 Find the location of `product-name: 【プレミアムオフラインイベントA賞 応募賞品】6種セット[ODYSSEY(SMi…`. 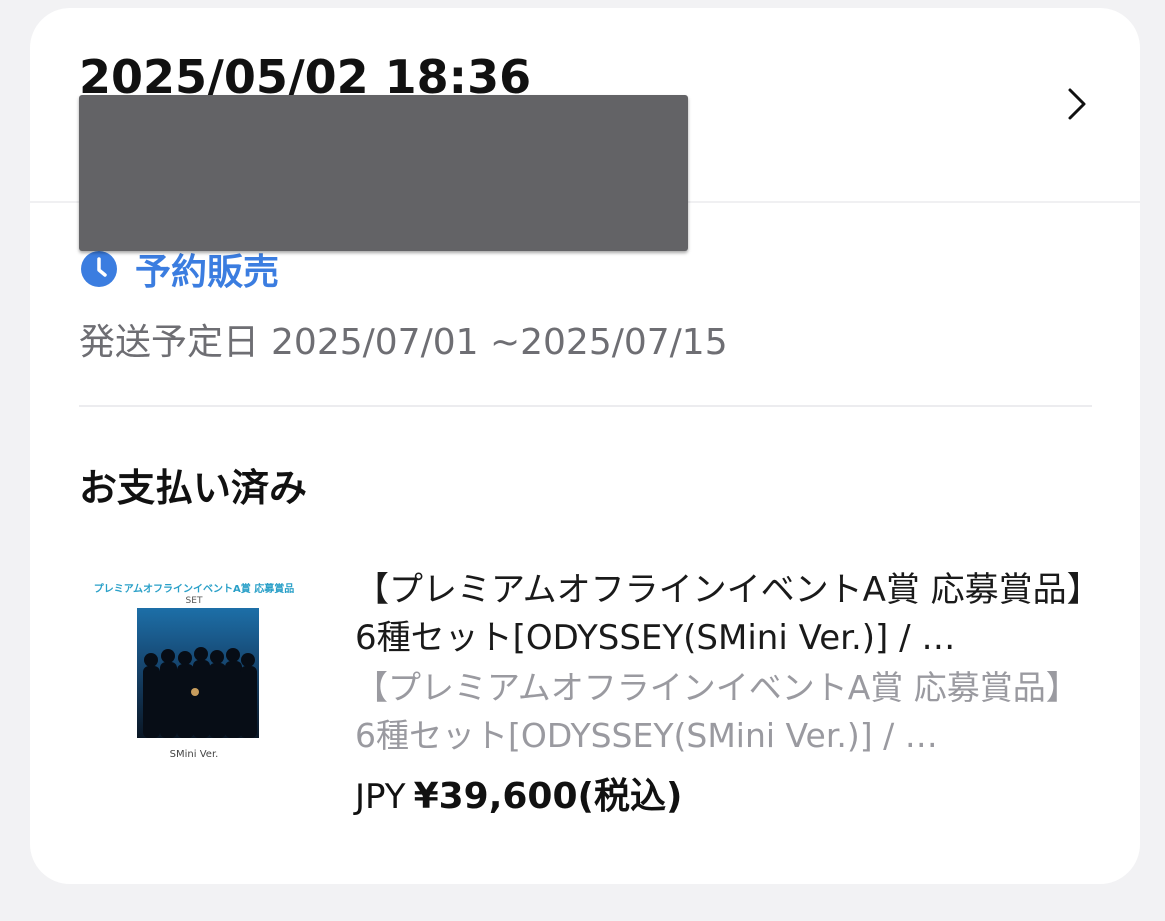

product-name: 【プレミアムオフラインイベントA賞 応募賞品】6種セット[ODYSSEY(SMi… is located at coordinates (723, 614).